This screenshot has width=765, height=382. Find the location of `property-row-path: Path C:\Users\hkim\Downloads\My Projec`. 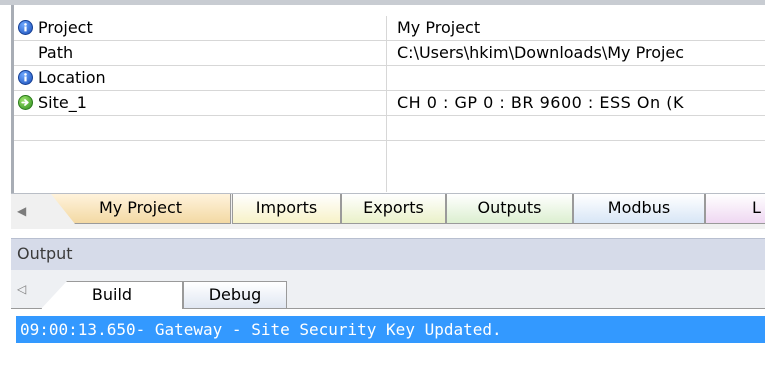

property-row-path: Path C:\Users\hkim\Downloads\My Projec is located at coordinates (389, 53).